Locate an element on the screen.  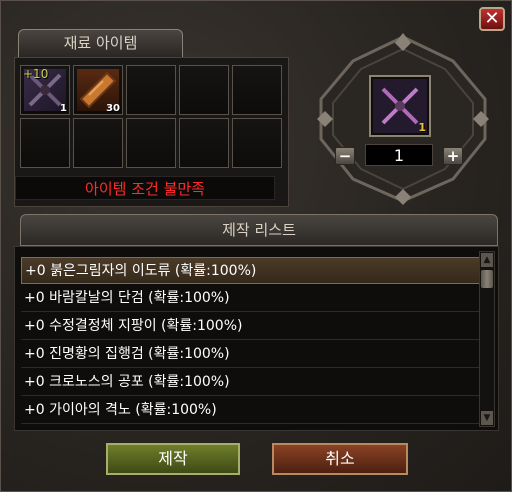
material-slot-2: 30 is located at coordinates (98, 90).